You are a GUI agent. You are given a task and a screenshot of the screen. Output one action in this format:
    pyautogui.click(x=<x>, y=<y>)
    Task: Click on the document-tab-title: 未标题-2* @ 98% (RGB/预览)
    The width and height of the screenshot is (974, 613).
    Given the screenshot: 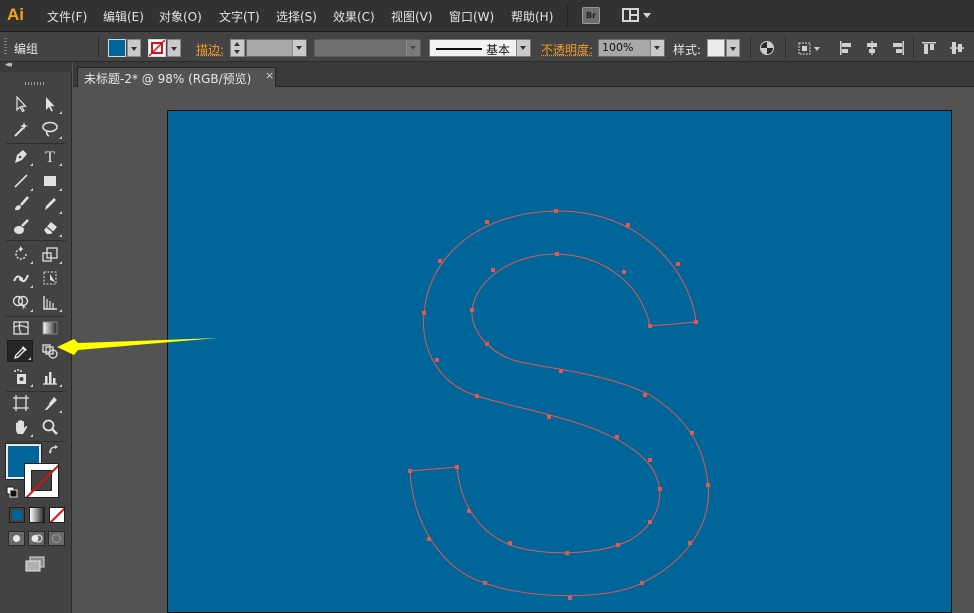 What is the action you would take?
    pyautogui.click(x=168, y=79)
    